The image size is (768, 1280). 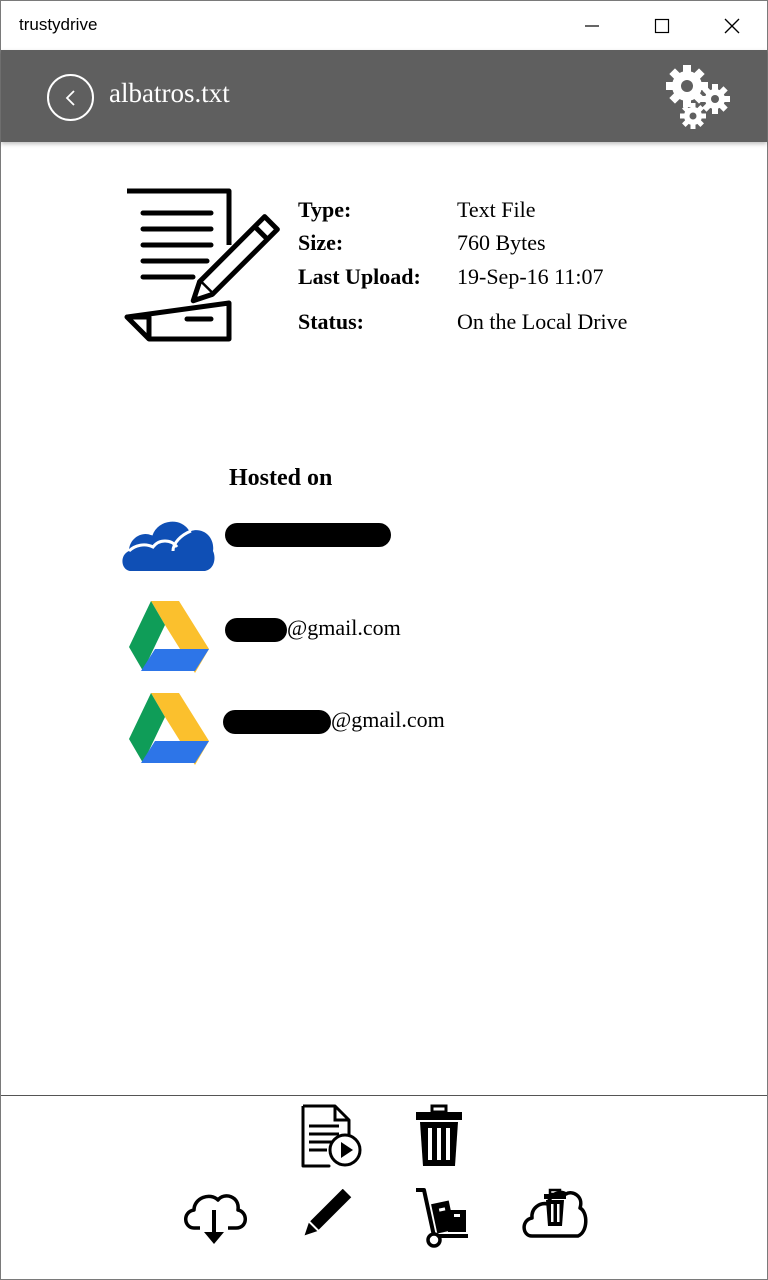 What do you see at coordinates (388, 719) in the screenshot?
I see `host-account-3: @gmail.com` at bounding box center [388, 719].